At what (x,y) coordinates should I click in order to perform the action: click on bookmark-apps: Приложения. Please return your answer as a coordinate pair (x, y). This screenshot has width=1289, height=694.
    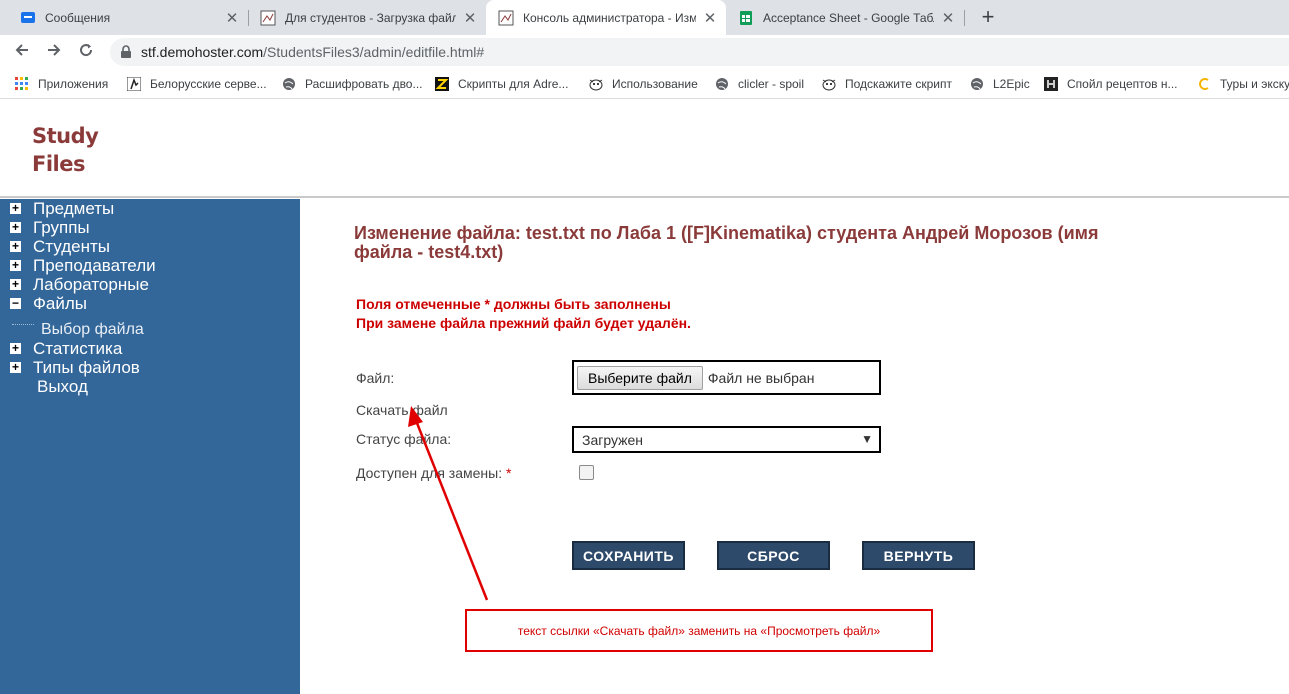
    Looking at the image, I should click on (61, 84).